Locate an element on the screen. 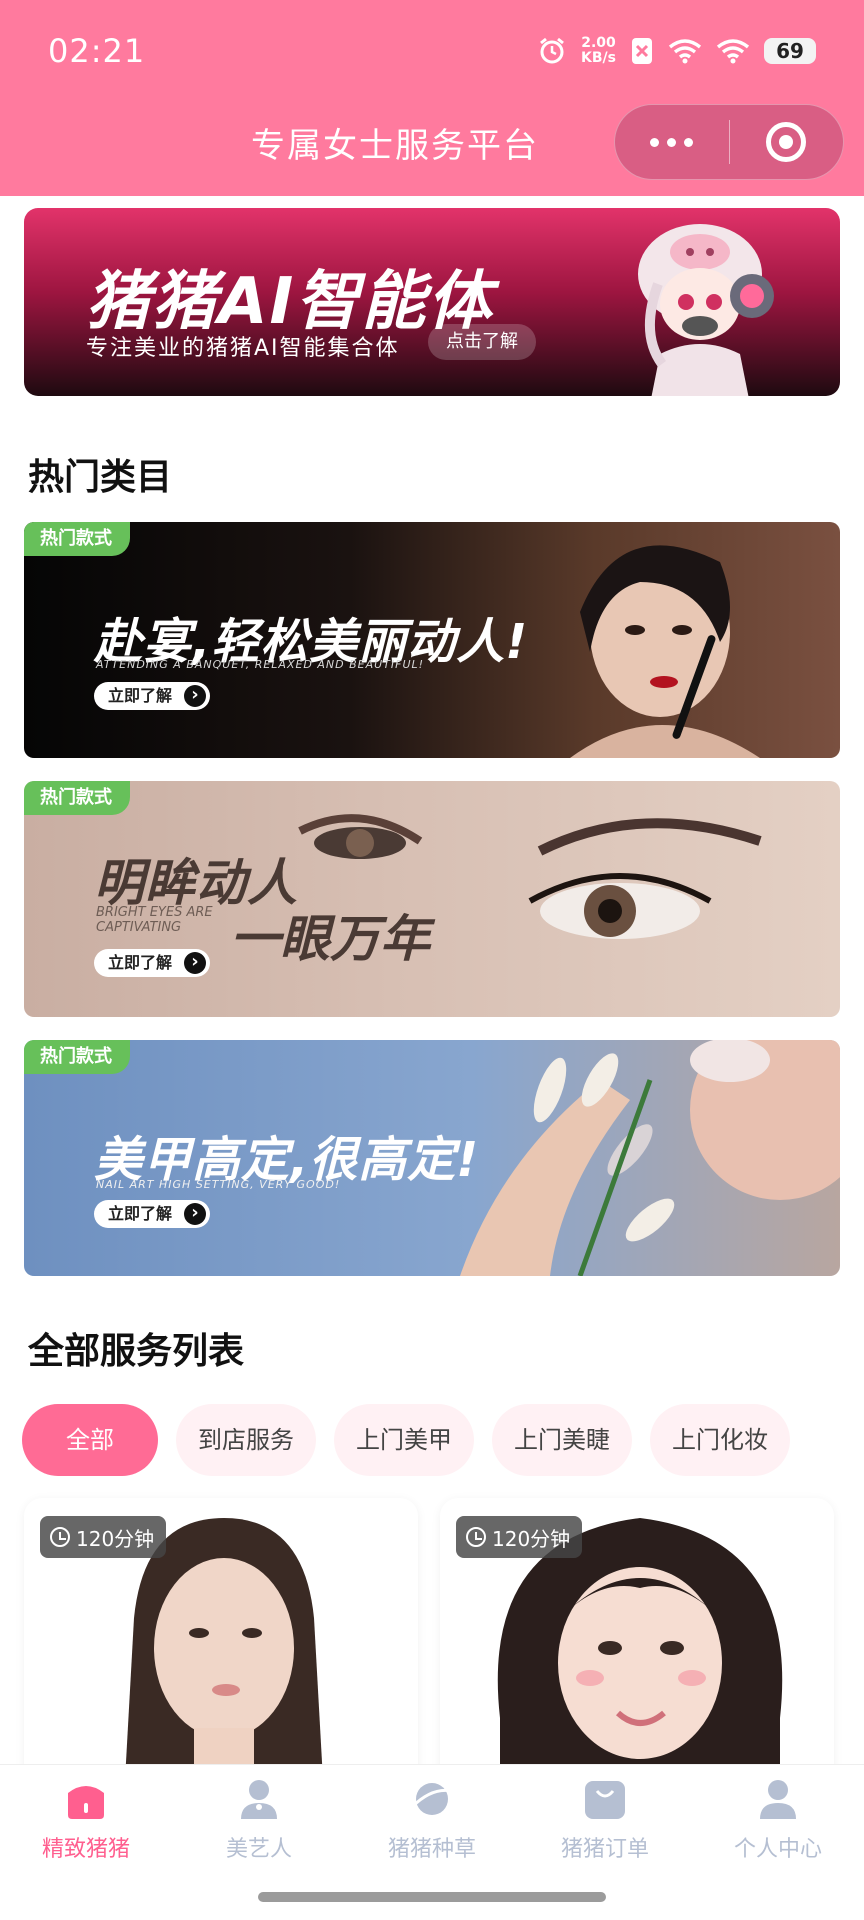 This screenshot has width=864, height=1920. net-speed: 2.00 KB/s is located at coordinates (598, 51).